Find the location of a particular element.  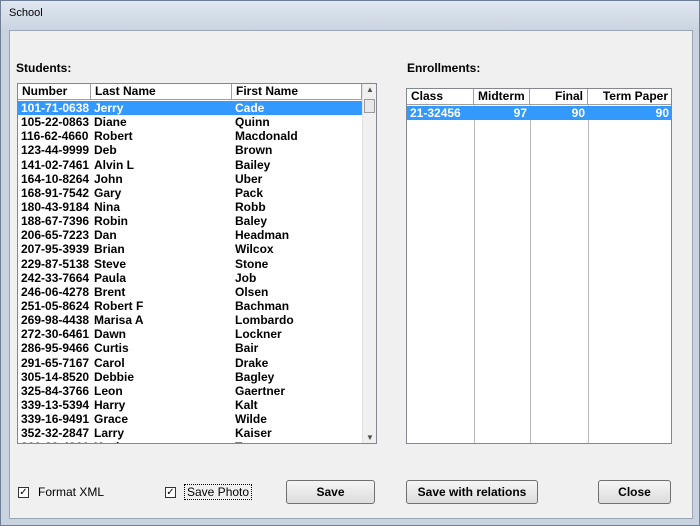

format-xml-checkbox: ✓ Format XML is located at coordinates (61, 492).